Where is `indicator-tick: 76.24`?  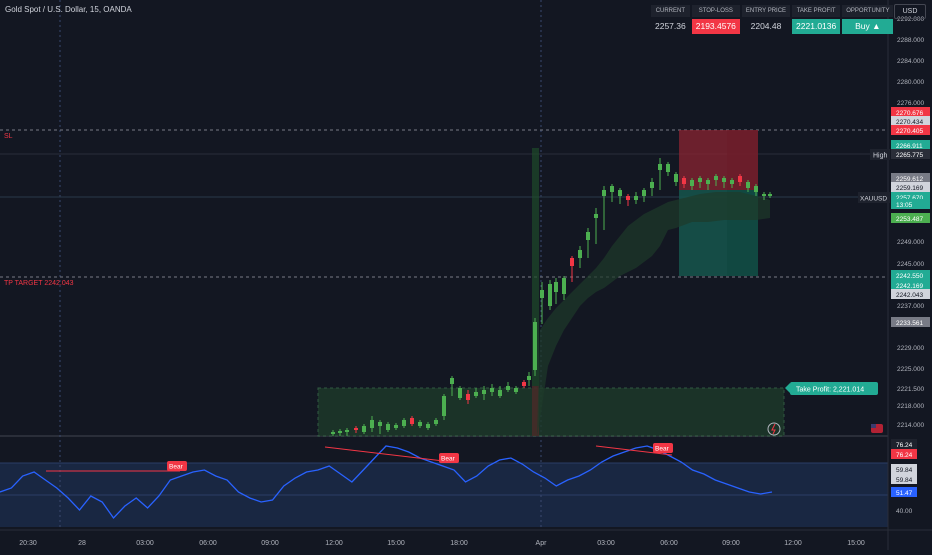
indicator-tick: 76.24 is located at coordinates (904, 455).